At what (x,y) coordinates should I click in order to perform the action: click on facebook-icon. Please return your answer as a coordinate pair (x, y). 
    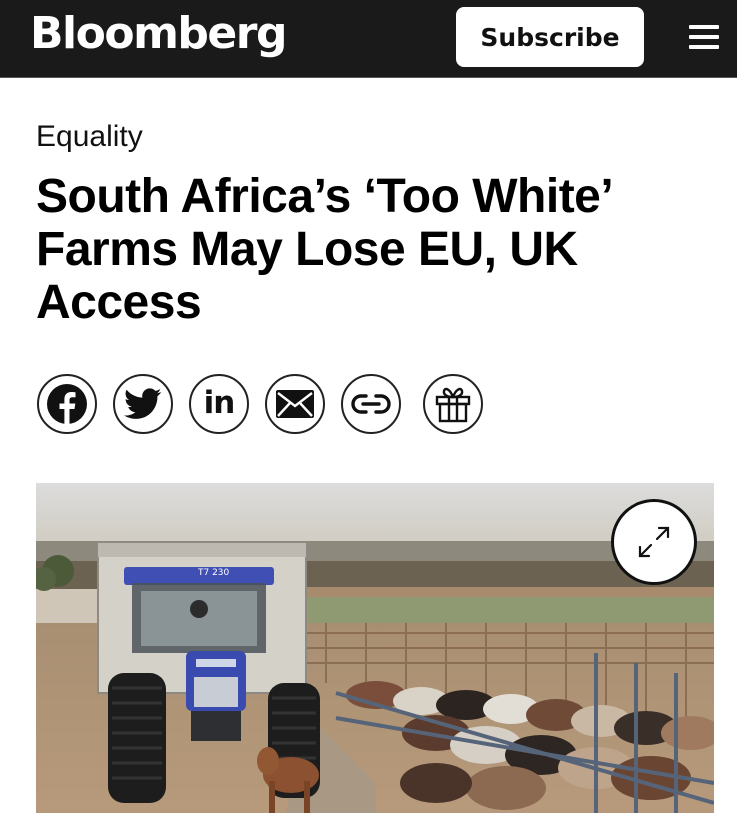
    Looking at the image, I should click on (67, 404).